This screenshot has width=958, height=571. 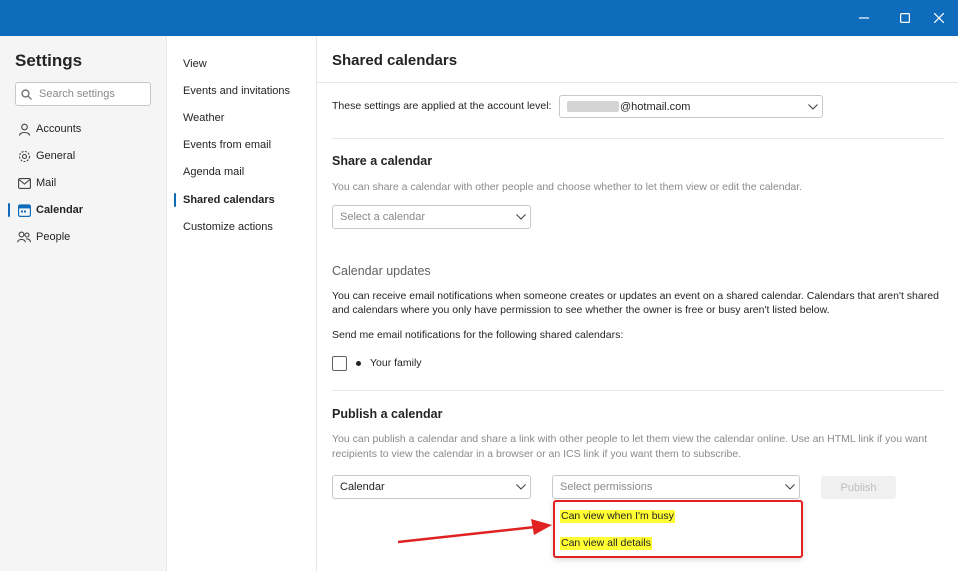 I want to click on your-family-label: Your family, so click(x=396, y=363).